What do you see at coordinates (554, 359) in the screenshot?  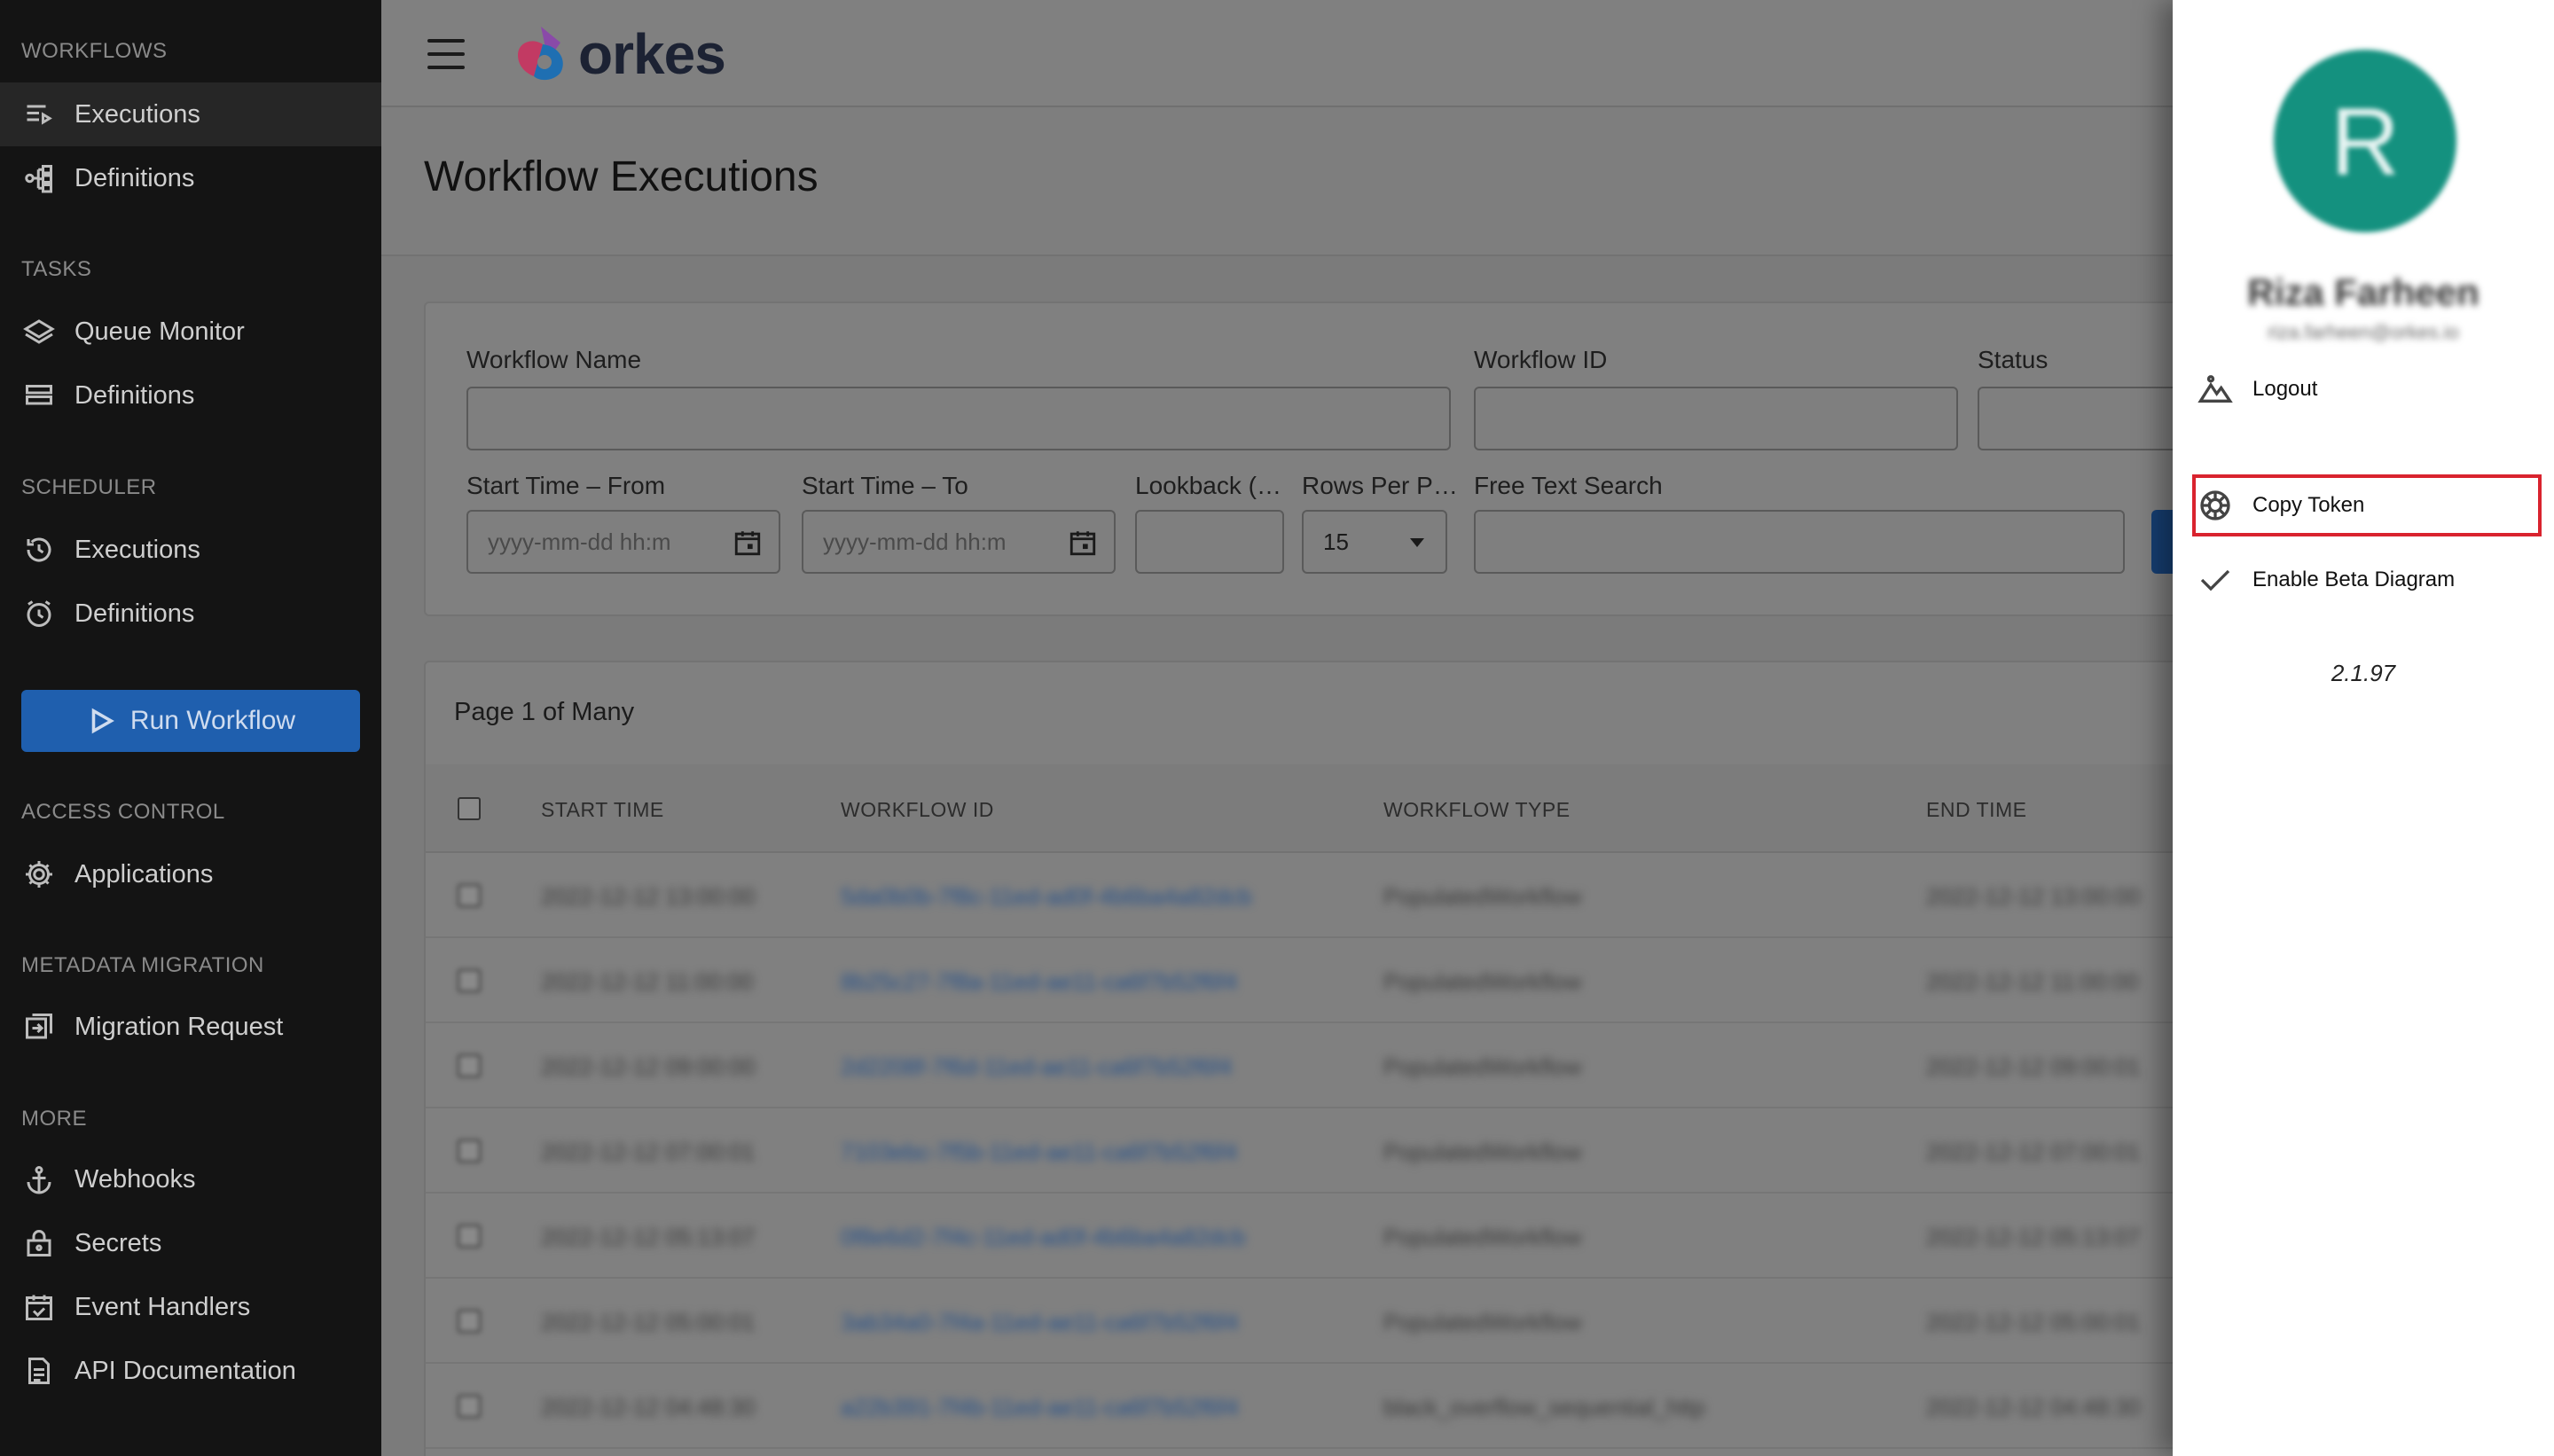 I see `workflow-name-label: Workflow Name` at bounding box center [554, 359].